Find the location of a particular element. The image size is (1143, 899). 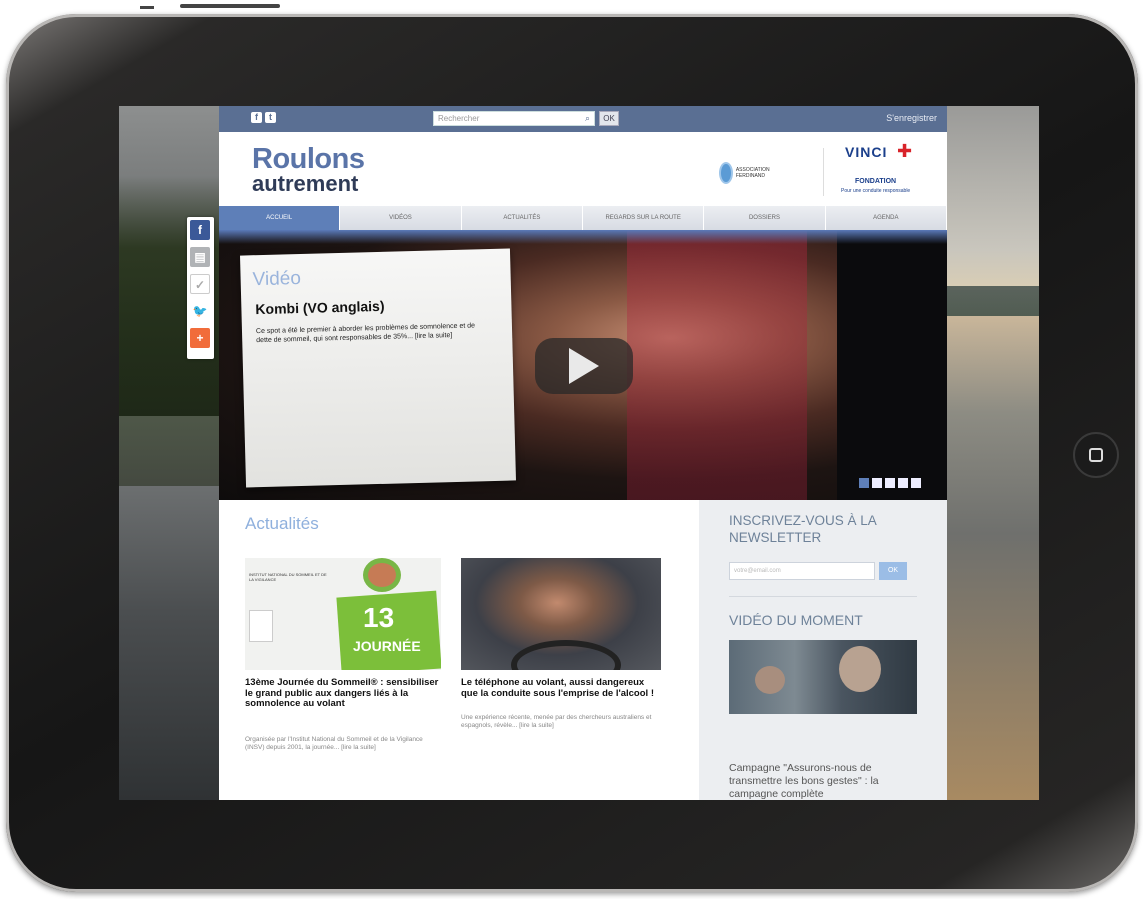

image-steering-wheel is located at coordinates (566, 655).